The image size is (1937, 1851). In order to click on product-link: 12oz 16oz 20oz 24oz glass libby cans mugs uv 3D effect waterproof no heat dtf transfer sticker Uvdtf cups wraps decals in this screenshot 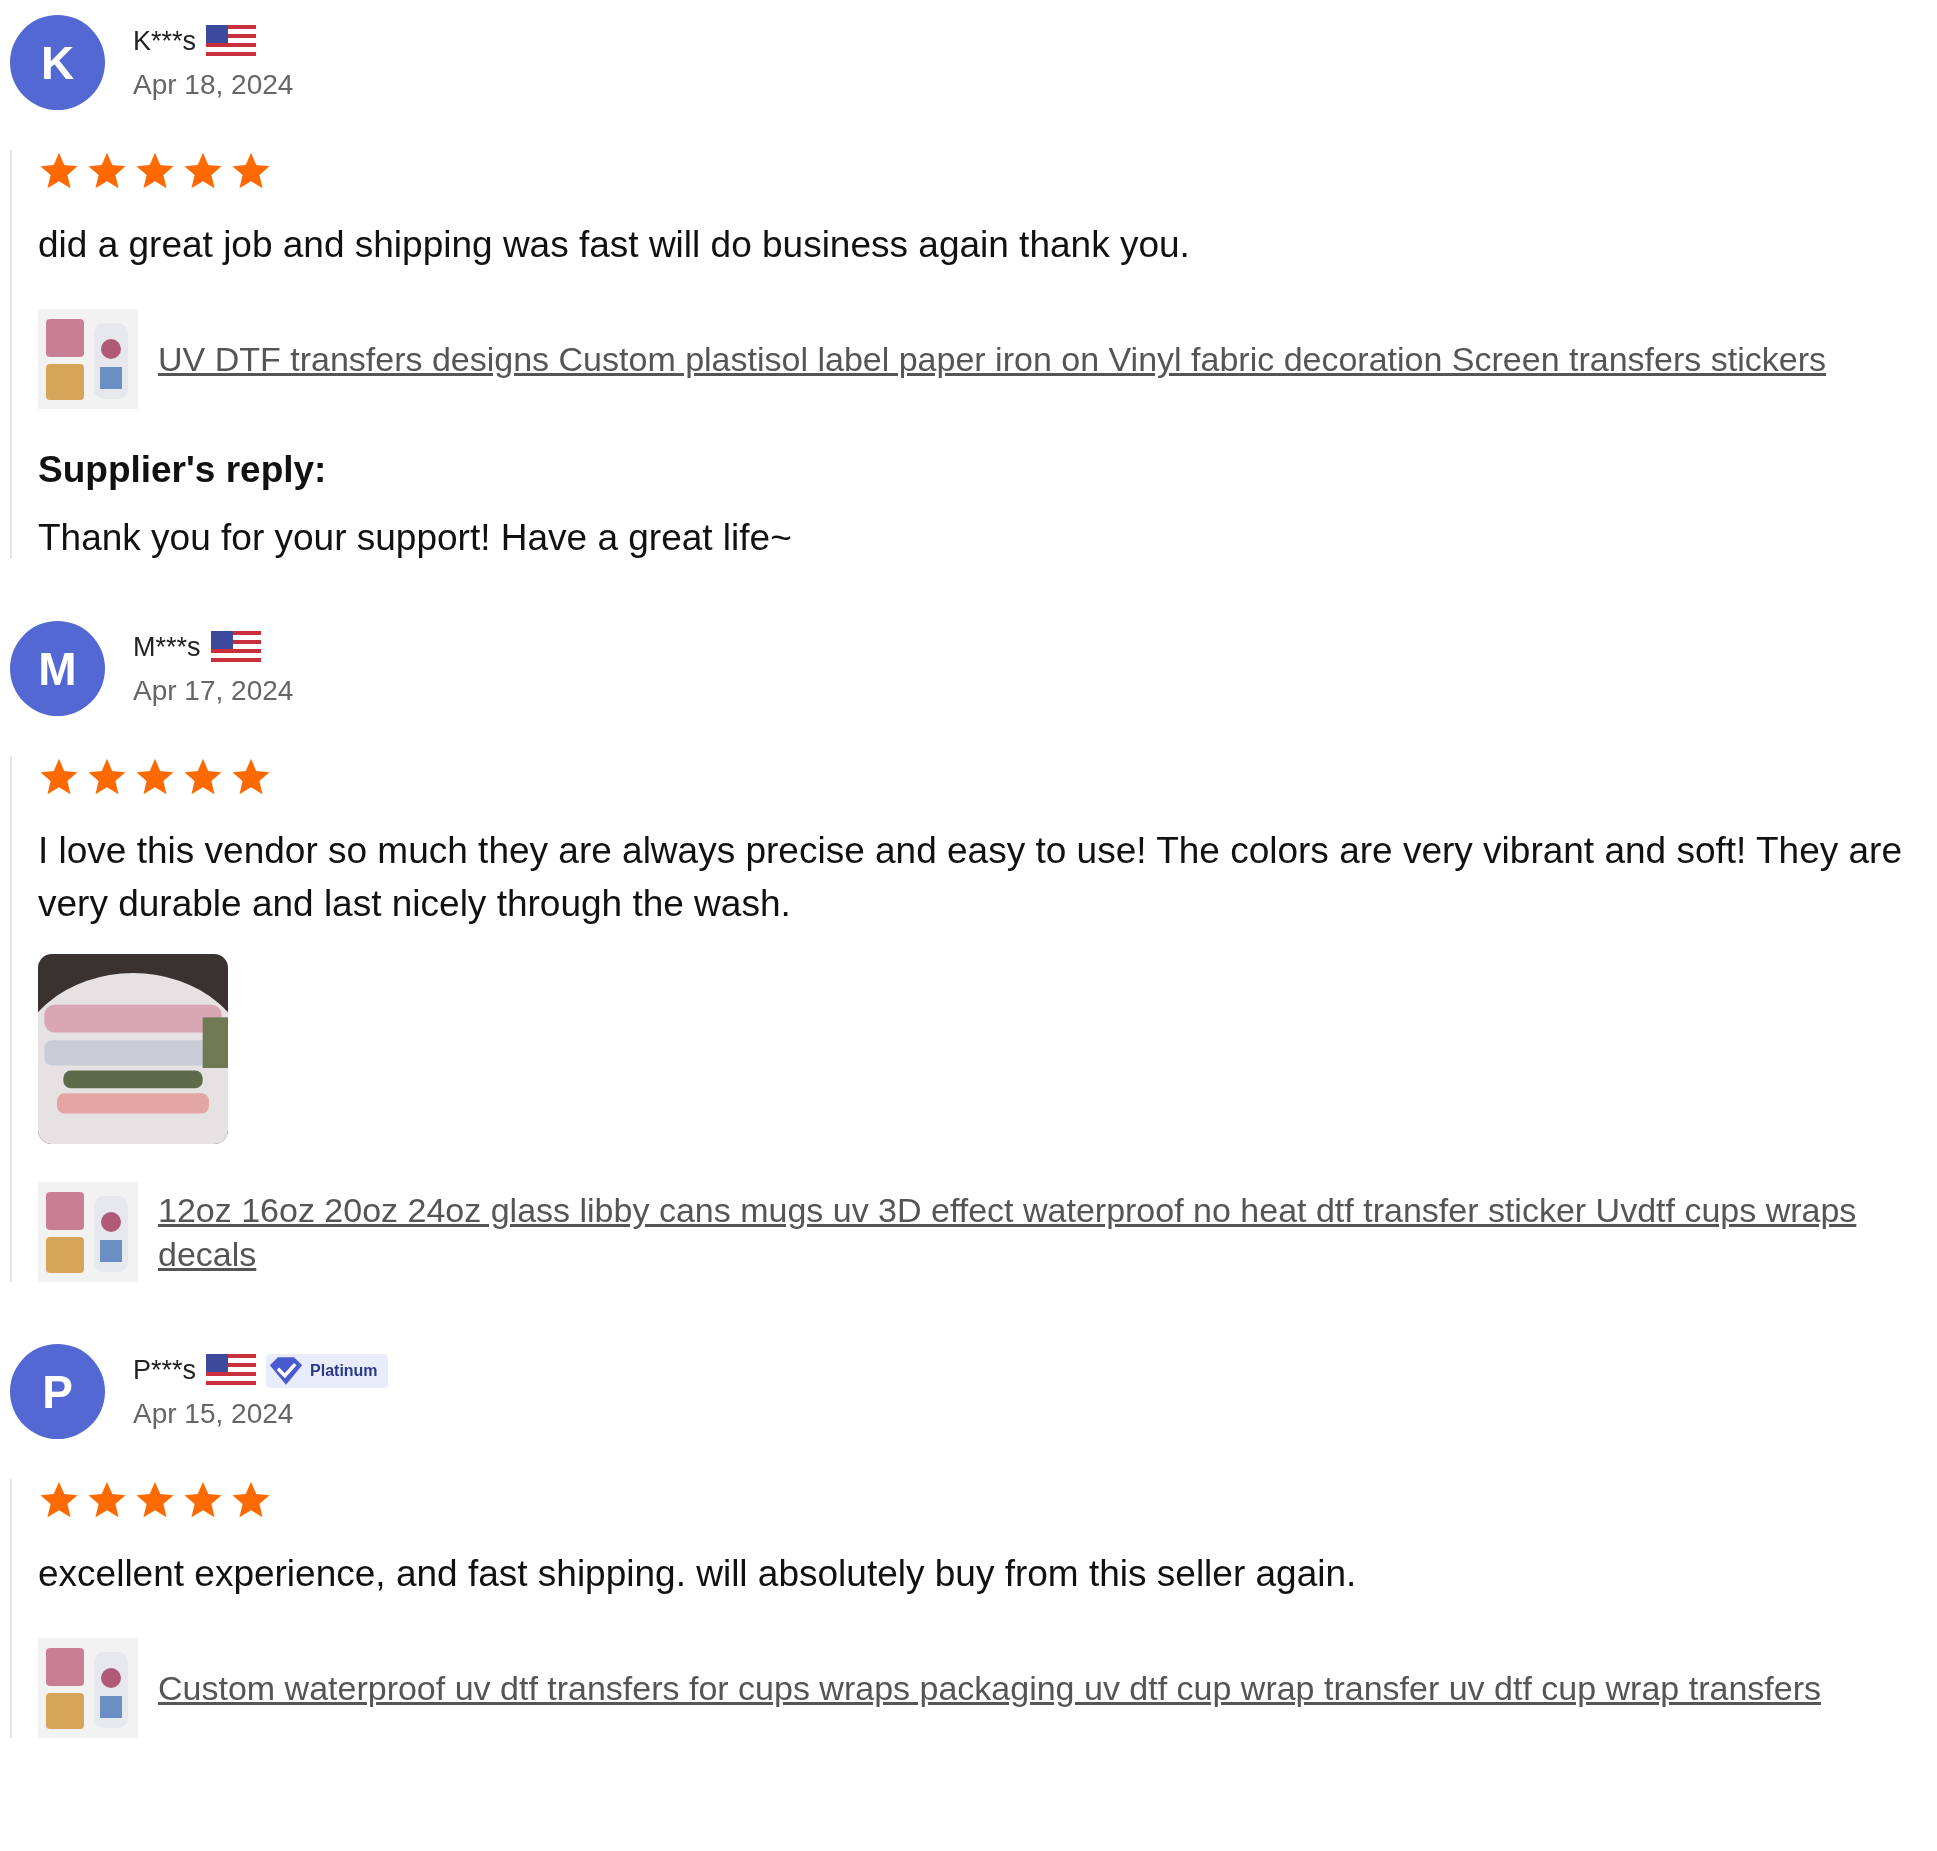, I will do `click(1041, 1232)`.